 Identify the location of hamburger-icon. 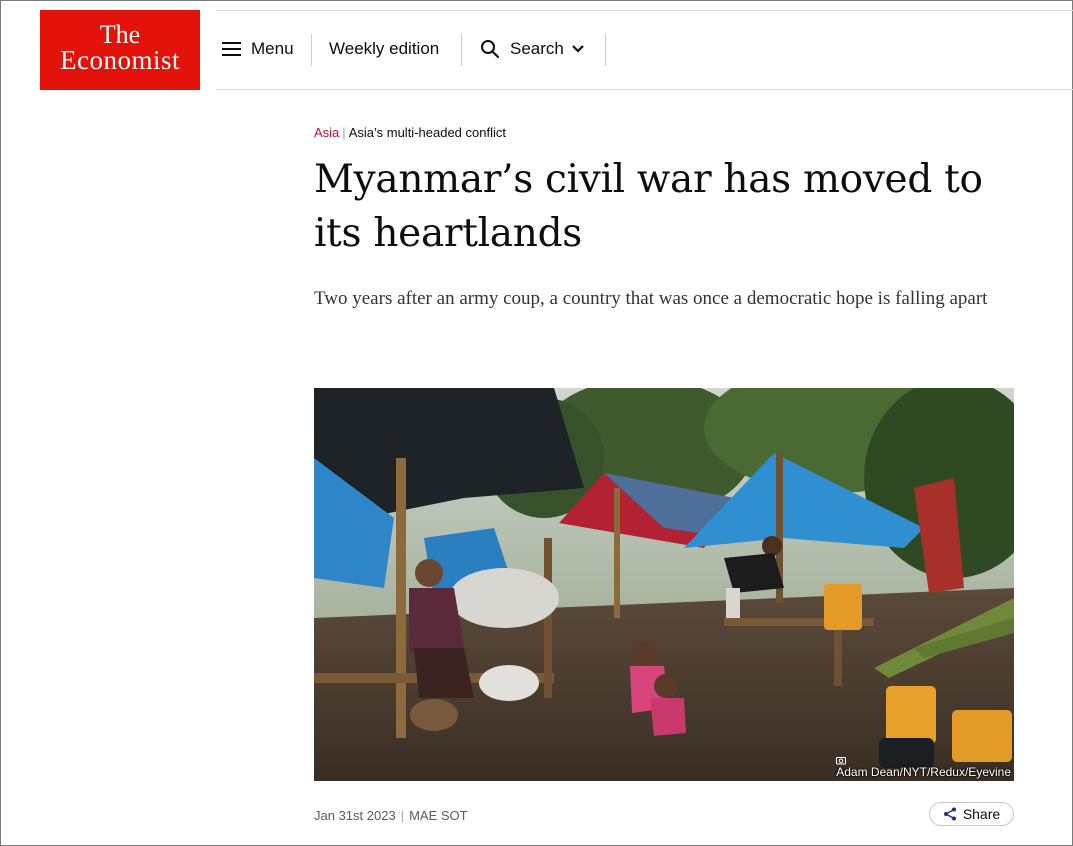
(231, 49).